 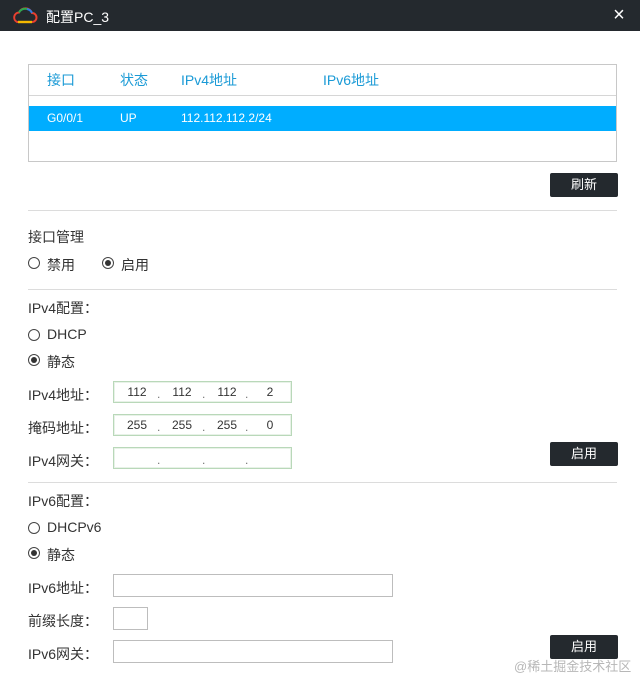 I want to click on ipv6-dhcp-radio, so click(x=34, y=528).